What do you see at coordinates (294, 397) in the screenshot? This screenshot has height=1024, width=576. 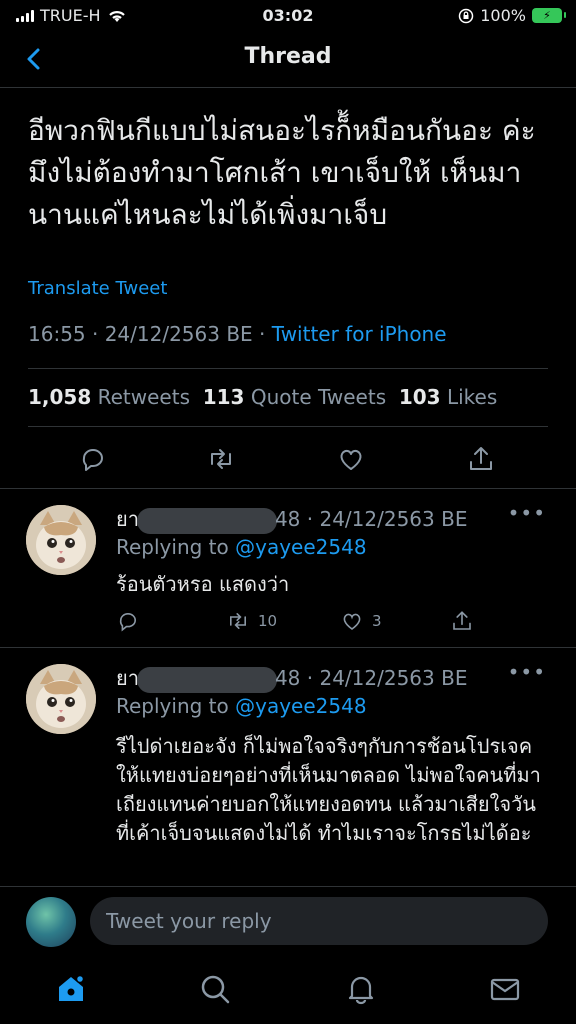 I see `quote-tweets-stat: 113 Quote Tweets` at bounding box center [294, 397].